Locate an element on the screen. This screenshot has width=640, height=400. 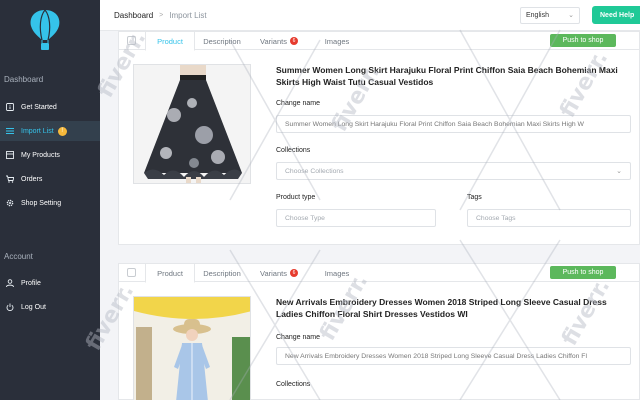
sidebar-item-shop-setting: Shop Setting is located at coordinates (50, 203).